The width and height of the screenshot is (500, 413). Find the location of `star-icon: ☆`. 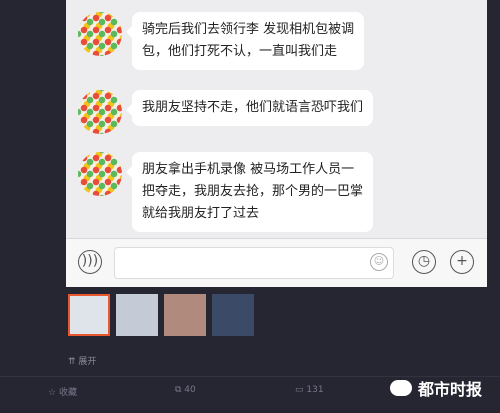

star-icon: ☆ is located at coordinates (53, 393).